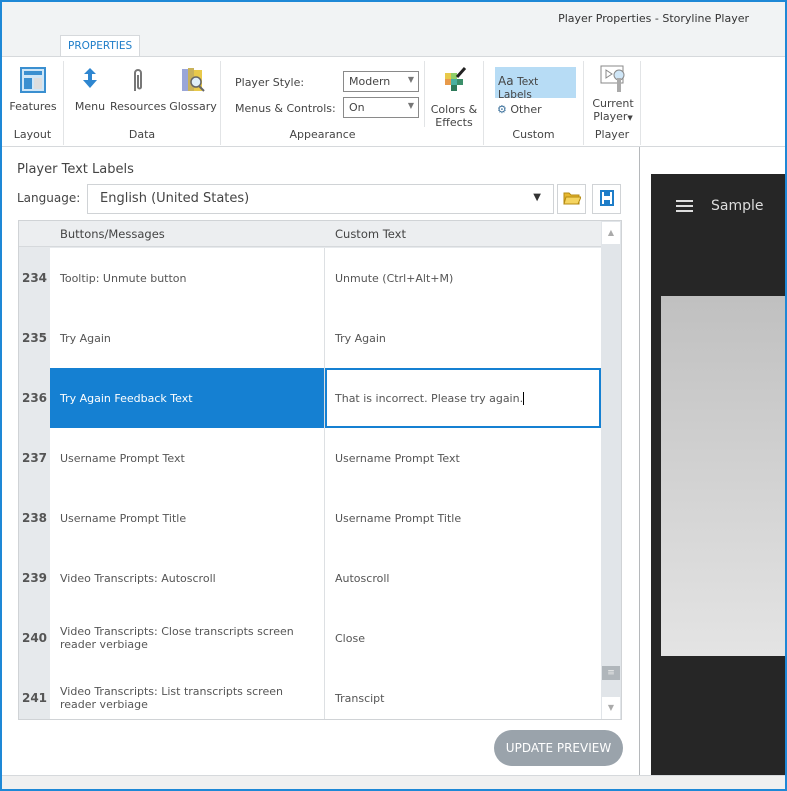 This screenshot has width=787, height=791. What do you see at coordinates (611, 233) in the screenshot?
I see `scroll-up-icon: ▲` at bounding box center [611, 233].